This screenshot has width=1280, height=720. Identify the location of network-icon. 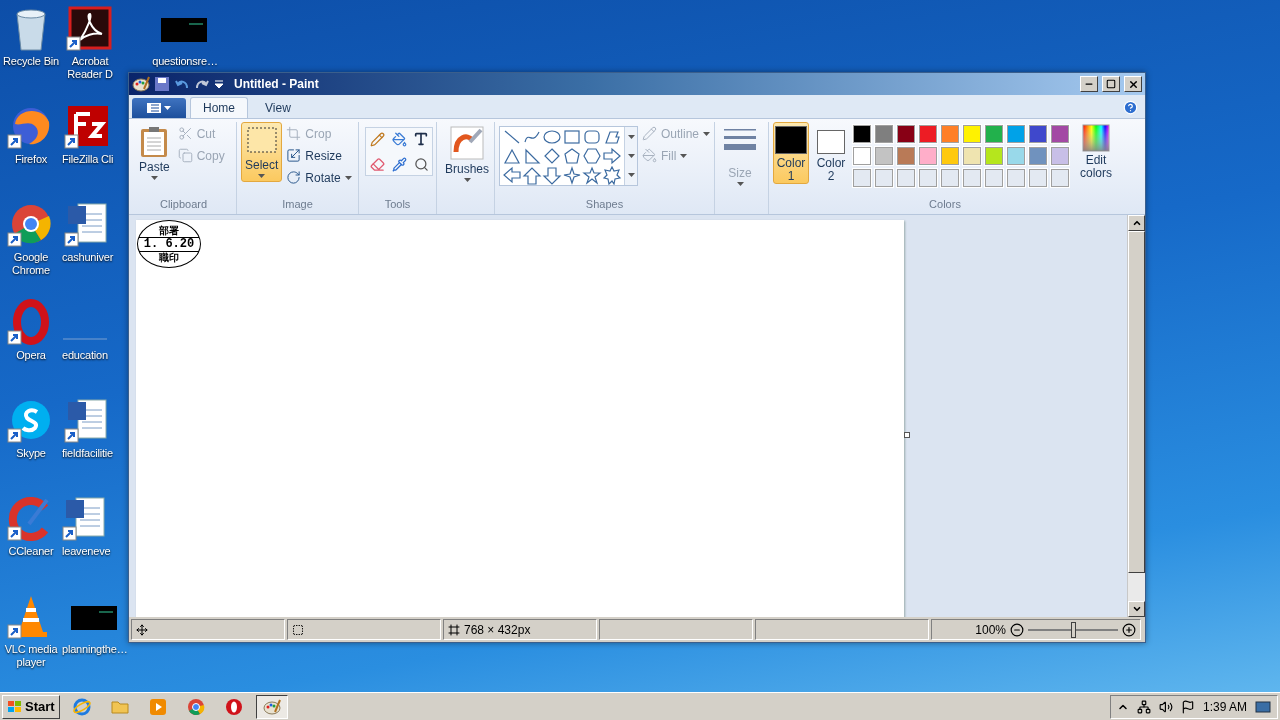
(1143, 706).